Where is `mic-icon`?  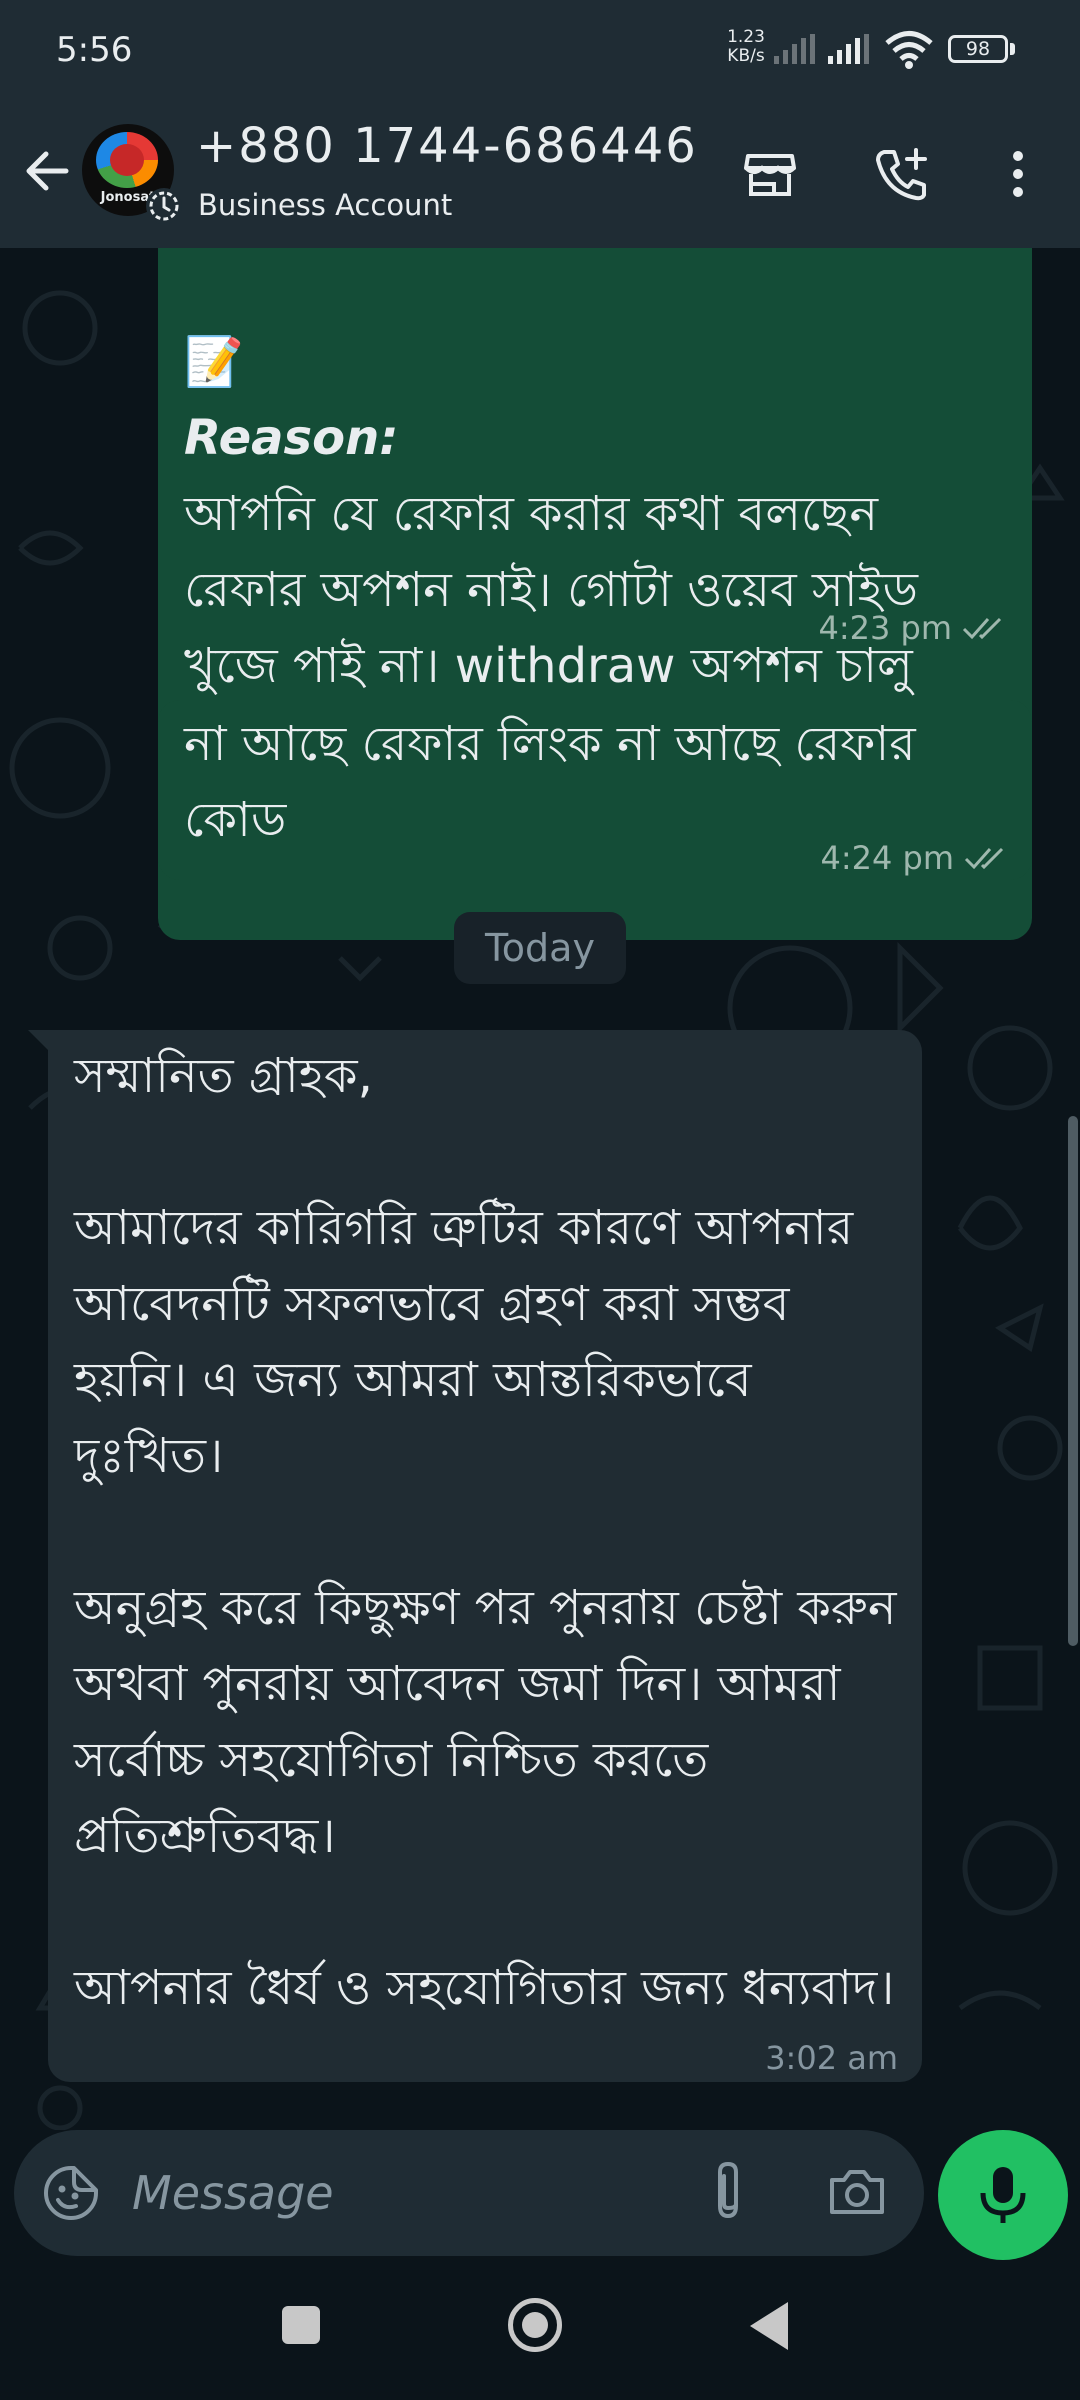
mic-icon is located at coordinates (1003, 2195).